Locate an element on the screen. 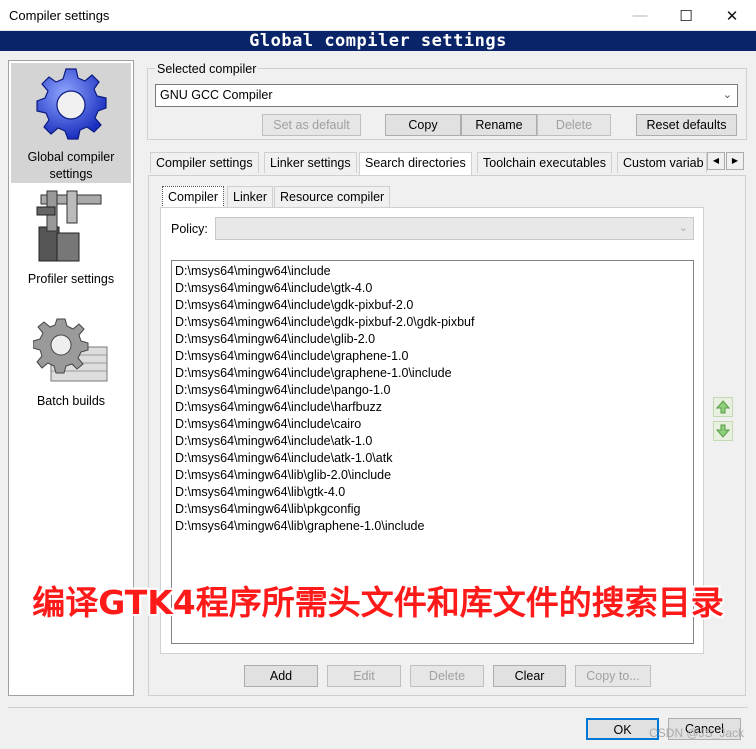 This screenshot has height=749, width=756. sub-tabs: Compiler Linker Resource compiler is located at coordinates (280, 198).